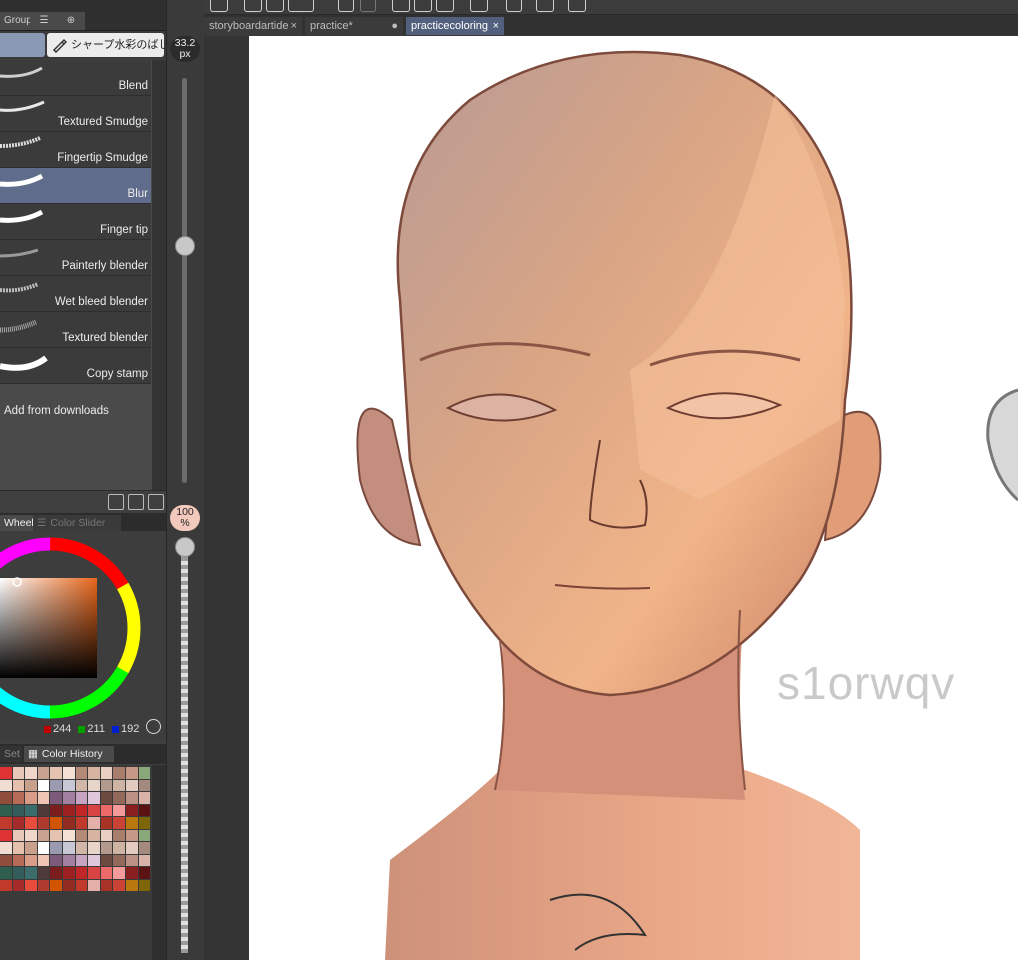 The image size is (1018, 960). I want to click on brush-item-textured-blender: Textured blender, so click(75, 330).